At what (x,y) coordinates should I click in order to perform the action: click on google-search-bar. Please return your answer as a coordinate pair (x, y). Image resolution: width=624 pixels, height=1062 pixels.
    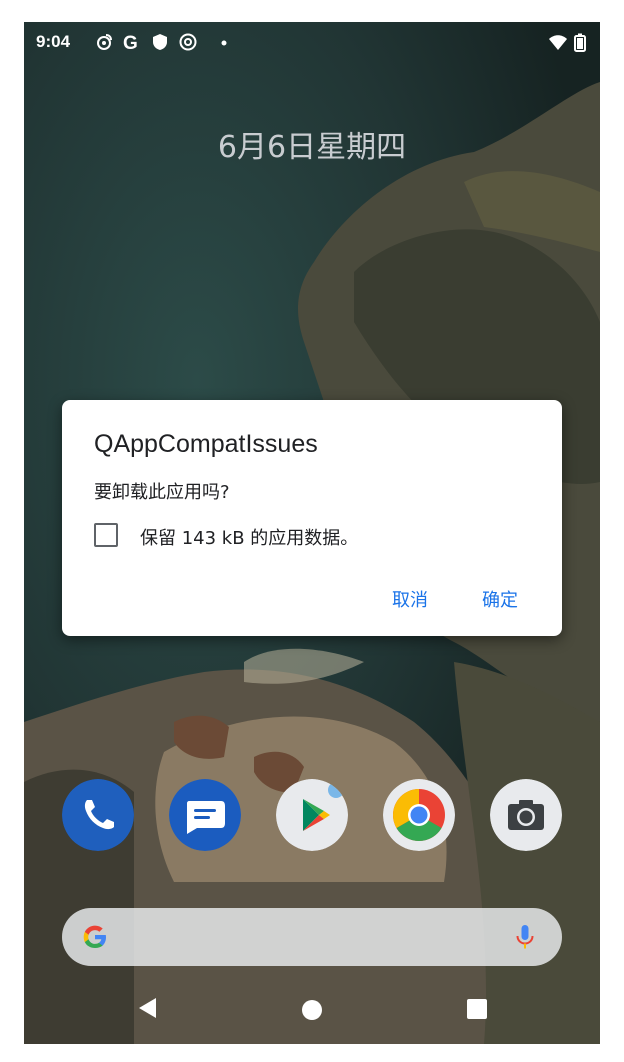
    Looking at the image, I should click on (312, 937).